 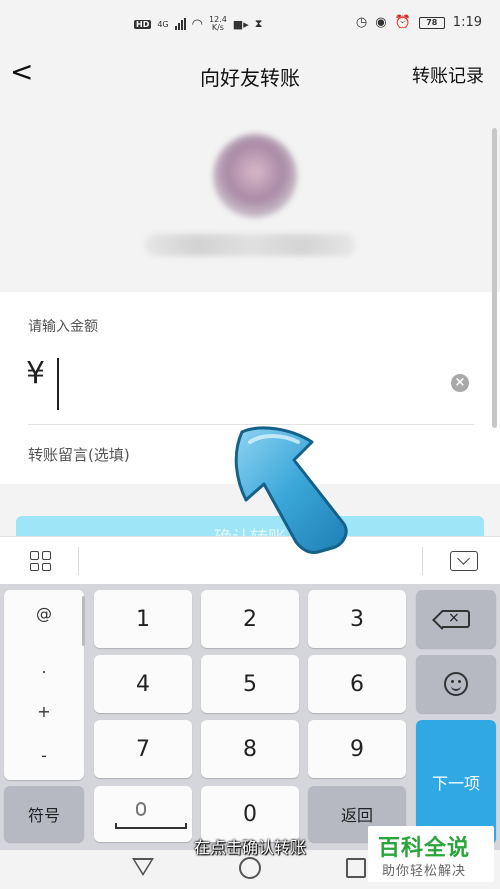 What do you see at coordinates (424, 871) in the screenshot?
I see `watermark-subtitle: 助你轻松解决` at bounding box center [424, 871].